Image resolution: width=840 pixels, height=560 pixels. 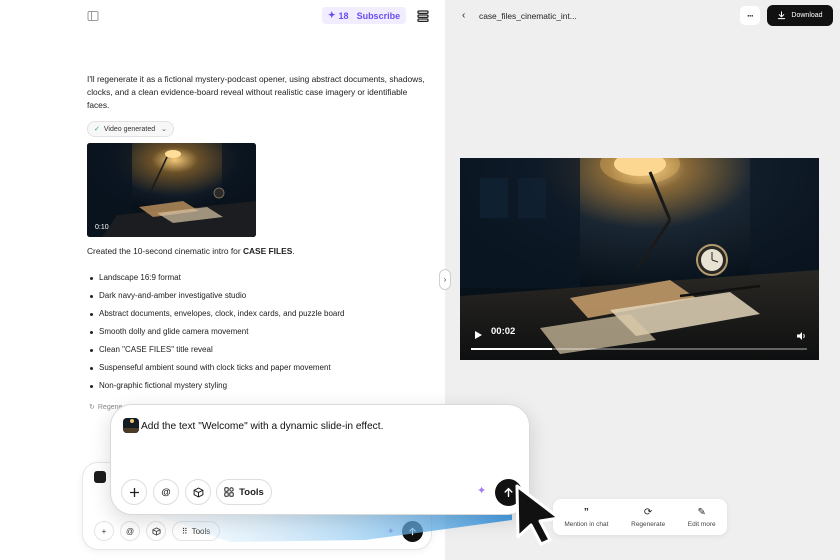 I want to click on tools-button: ⠿ Tools, so click(x=196, y=531).